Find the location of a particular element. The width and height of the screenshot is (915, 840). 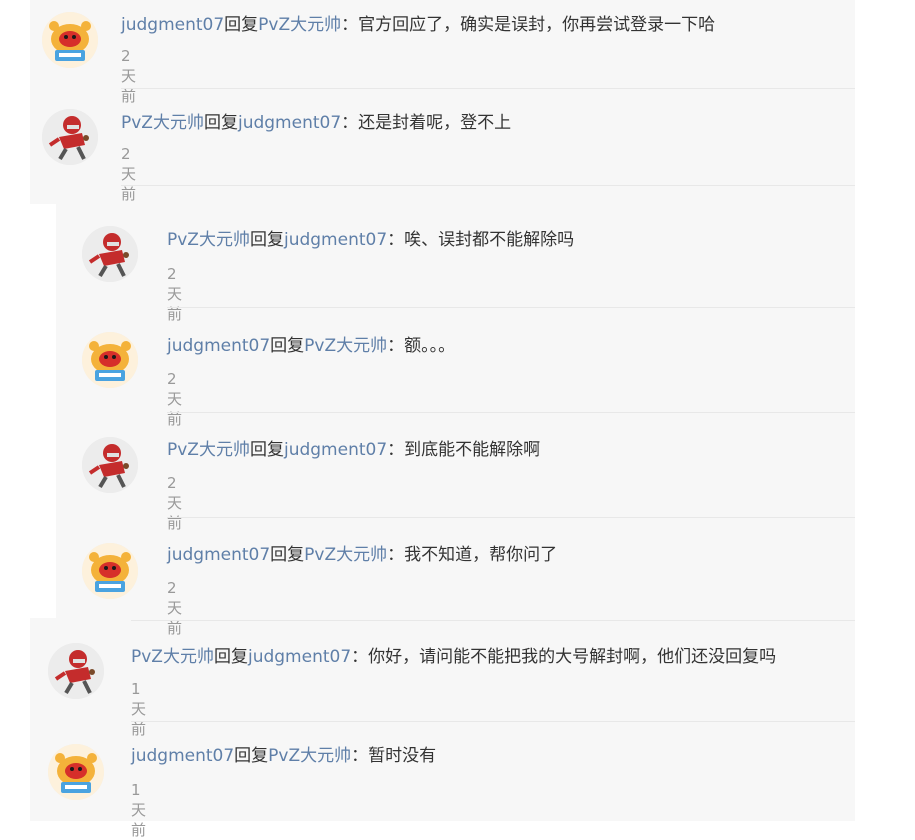

reply-message: 官方回应了，确实是误封，你再尝试登录一下哈 is located at coordinates (537, 25).